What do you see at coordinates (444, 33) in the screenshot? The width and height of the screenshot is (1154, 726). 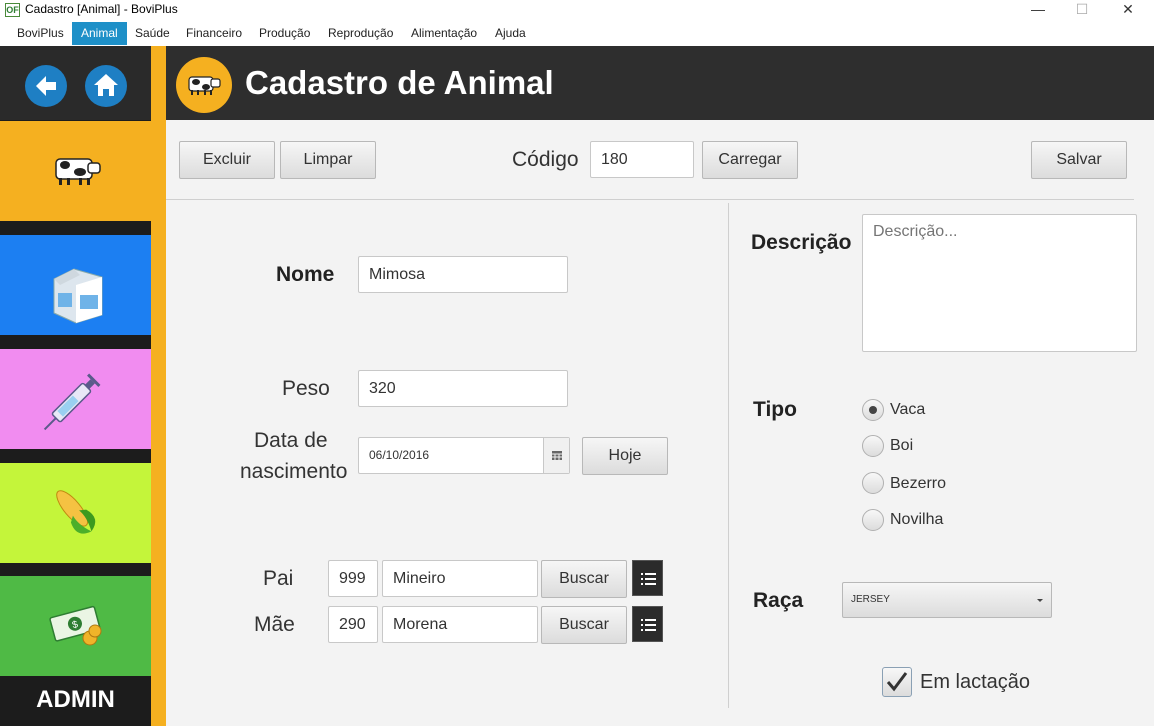 I see `menu-alimentacao: Alimentação` at bounding box center [444, 33].